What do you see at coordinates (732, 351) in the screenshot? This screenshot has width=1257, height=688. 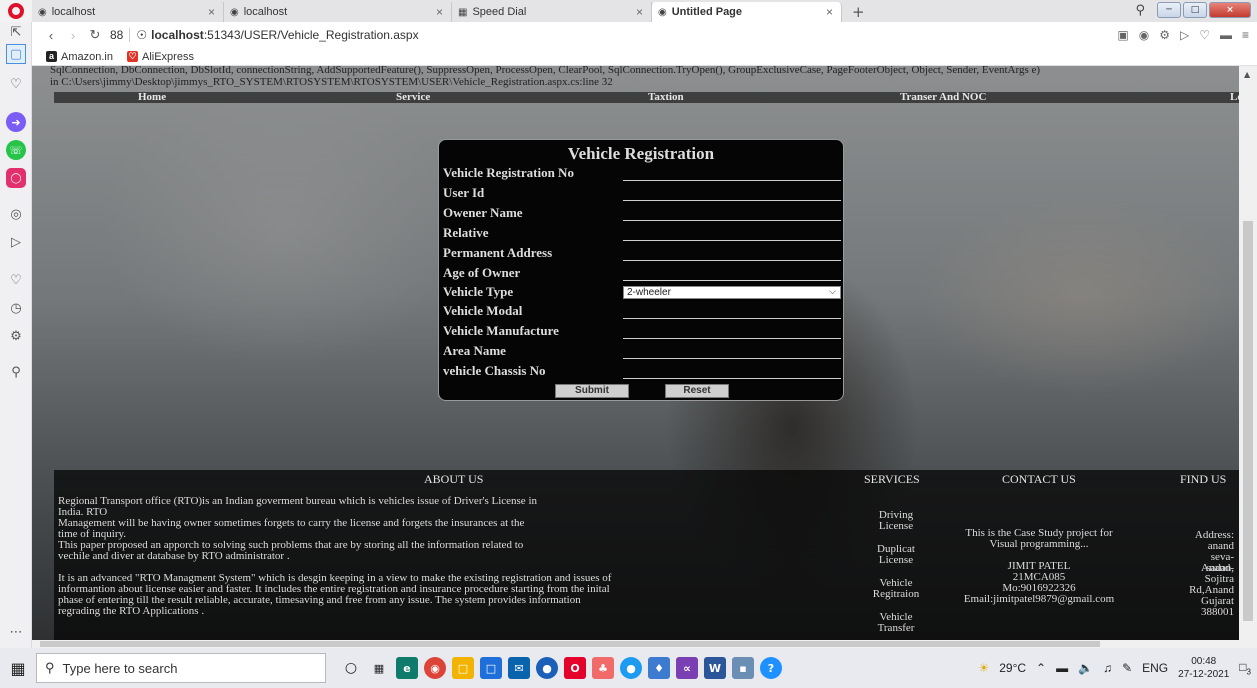 I see `area-name-input` at bounding box center [732, 351].